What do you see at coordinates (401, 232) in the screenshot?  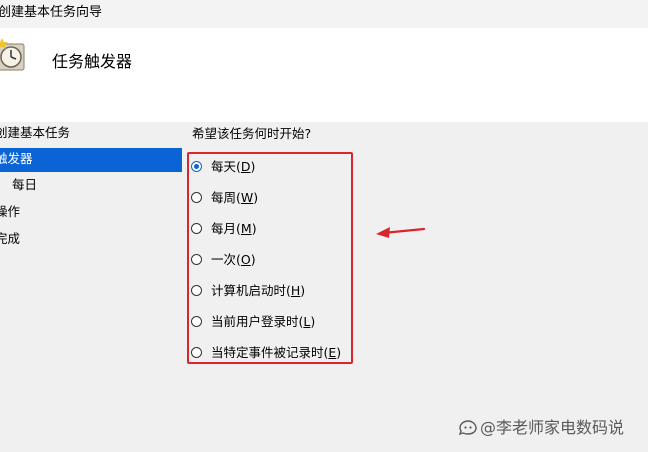 I see `annotation-arrow-icon` at bounding box center [401, 232].